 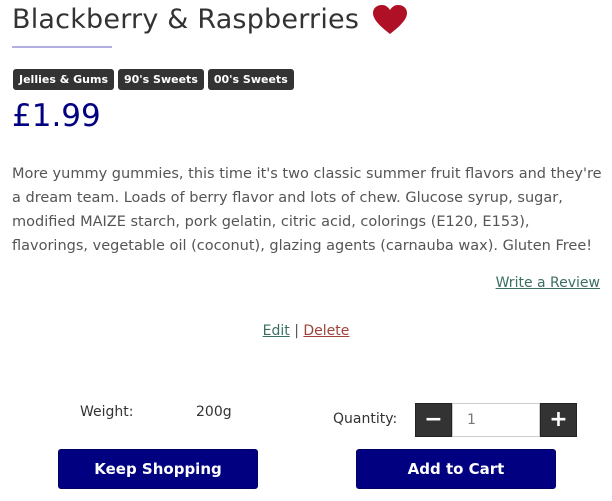 I want to click on heart-icon, so click(x=390, y=19).